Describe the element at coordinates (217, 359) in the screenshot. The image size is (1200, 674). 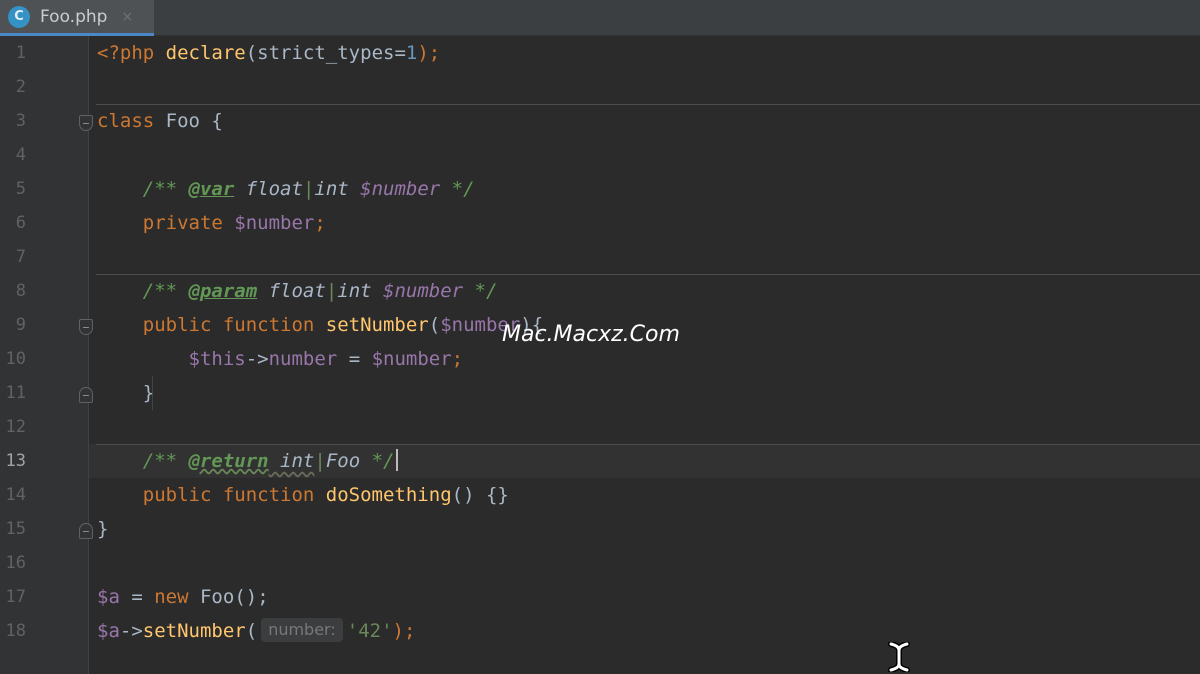
I see `token: $this` at that location.